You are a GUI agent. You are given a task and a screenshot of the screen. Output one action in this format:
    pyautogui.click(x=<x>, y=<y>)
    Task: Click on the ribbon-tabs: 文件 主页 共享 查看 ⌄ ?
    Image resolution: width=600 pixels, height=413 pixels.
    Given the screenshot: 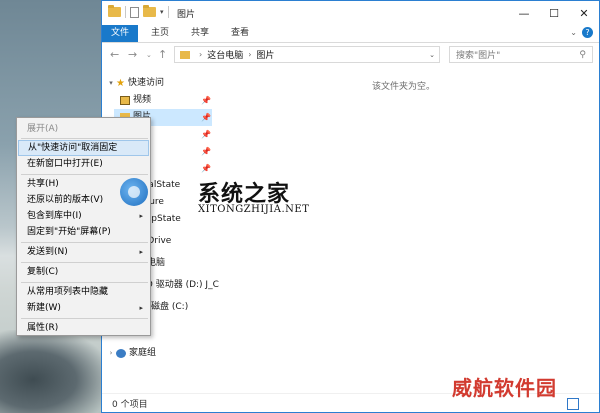 What is the action you would take?
    pyautogui.click(x=350, y=34)
    